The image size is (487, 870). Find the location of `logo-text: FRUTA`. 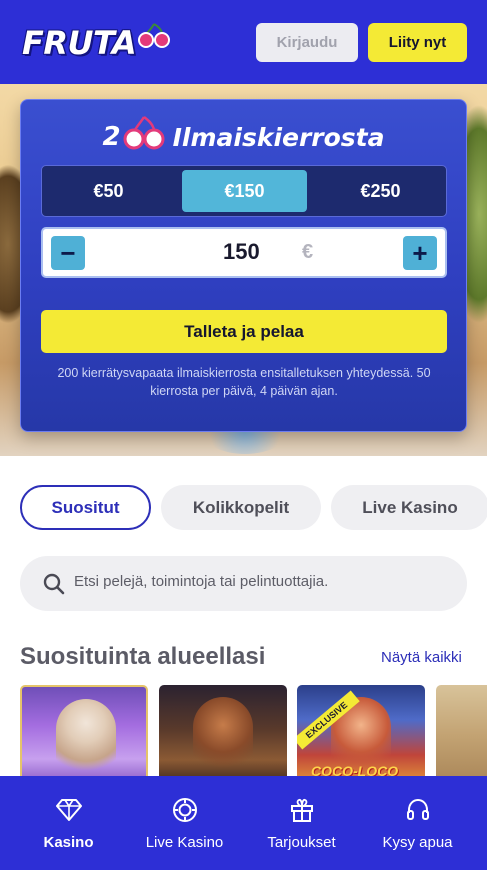

logo-text: FRUTA is located at coordinates (79, 43).